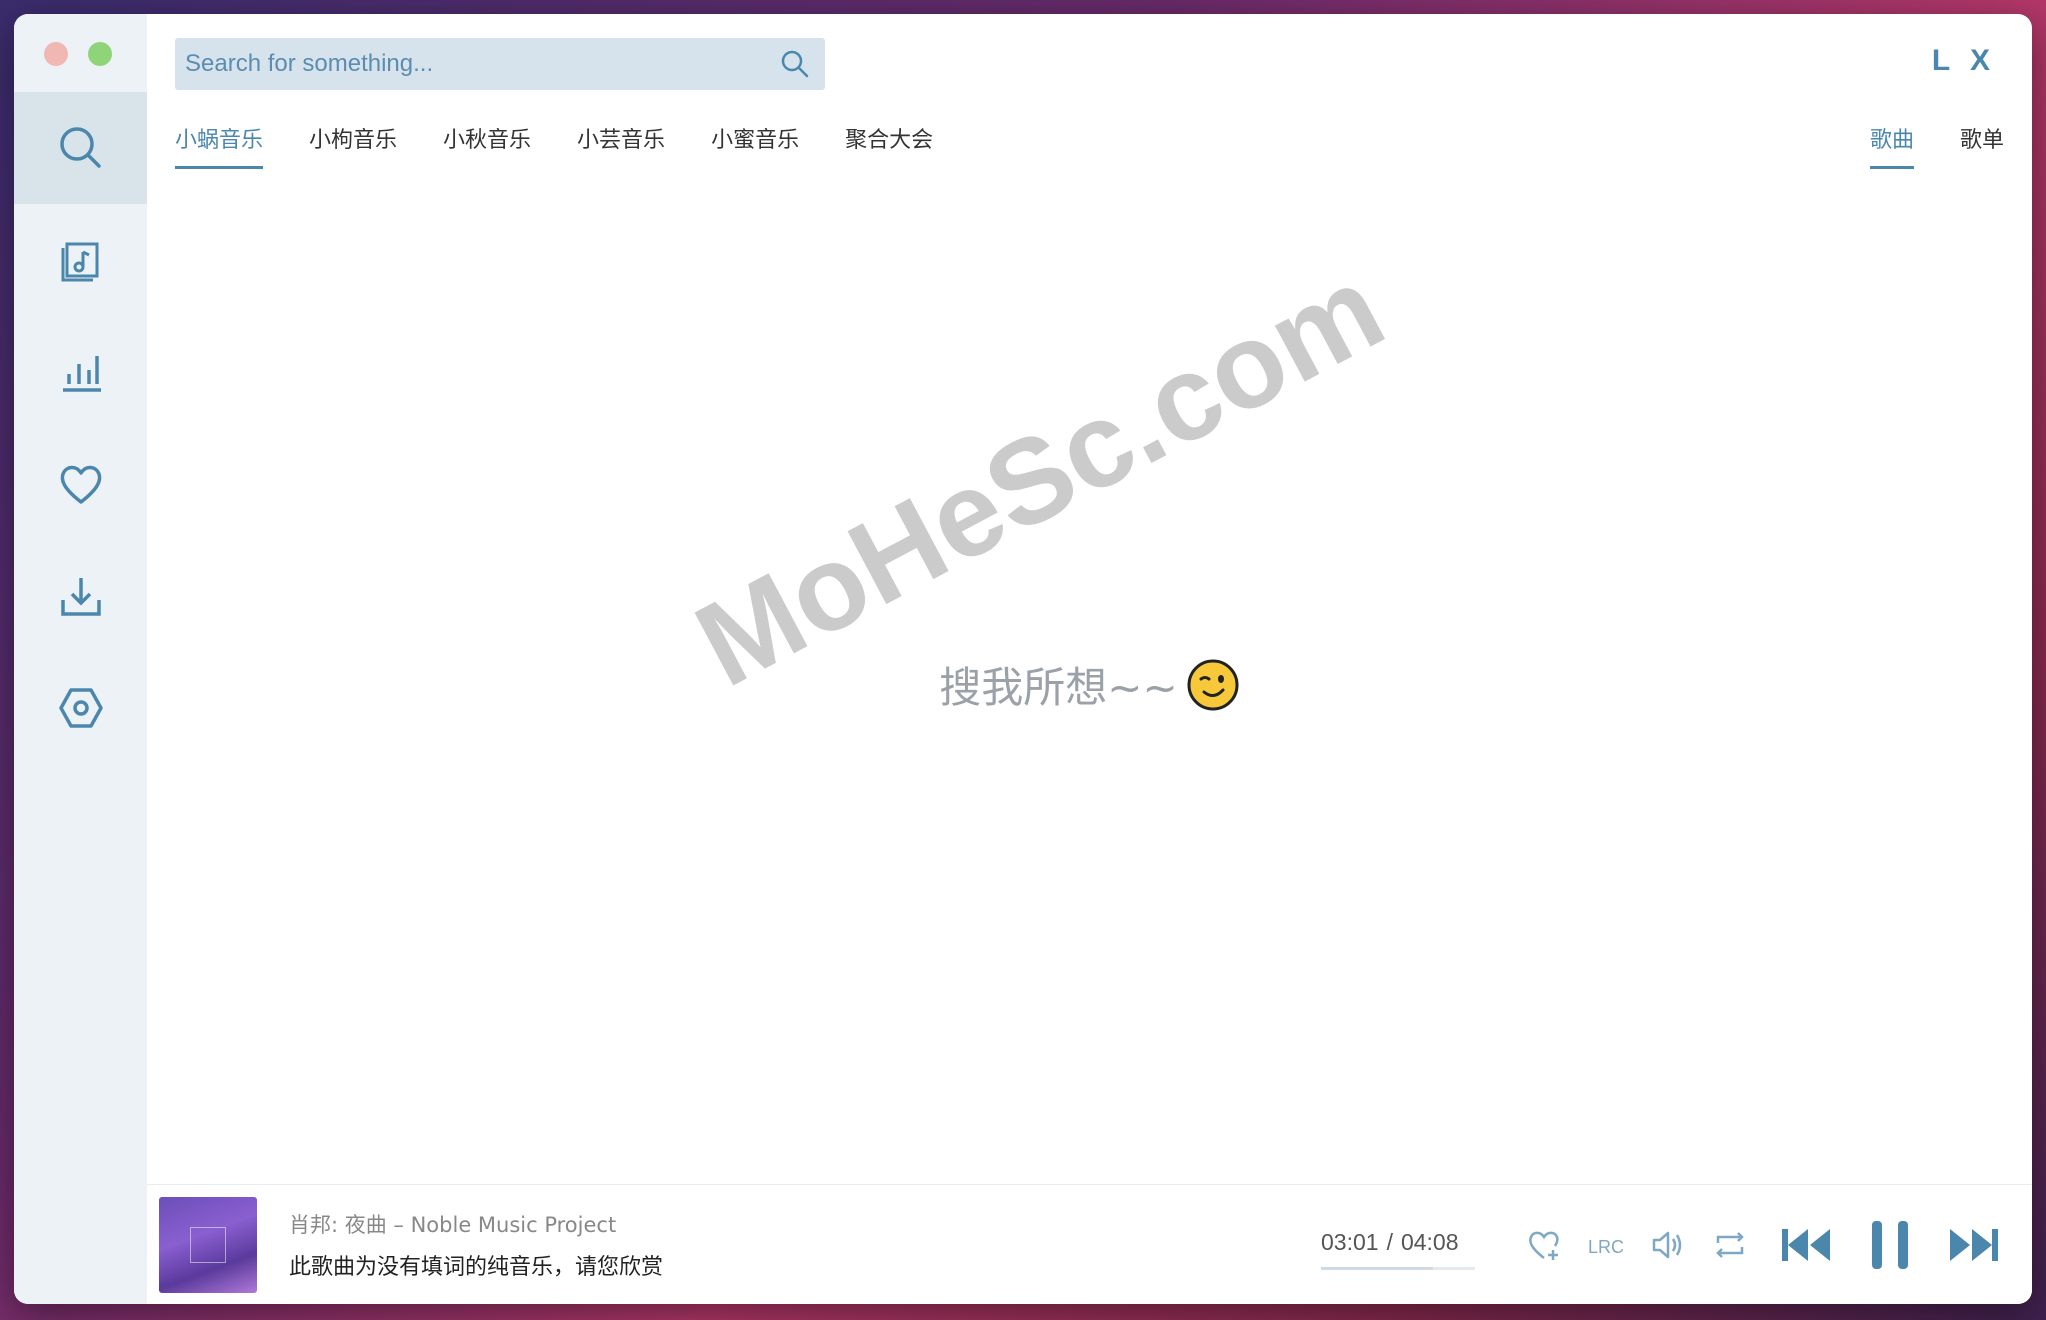 Image resolution: width=2046 pixels, height=1320 pixels. Describe the element at coordinates (1963, 60) in the screenshot. I see `app-logo: L X` at that location.